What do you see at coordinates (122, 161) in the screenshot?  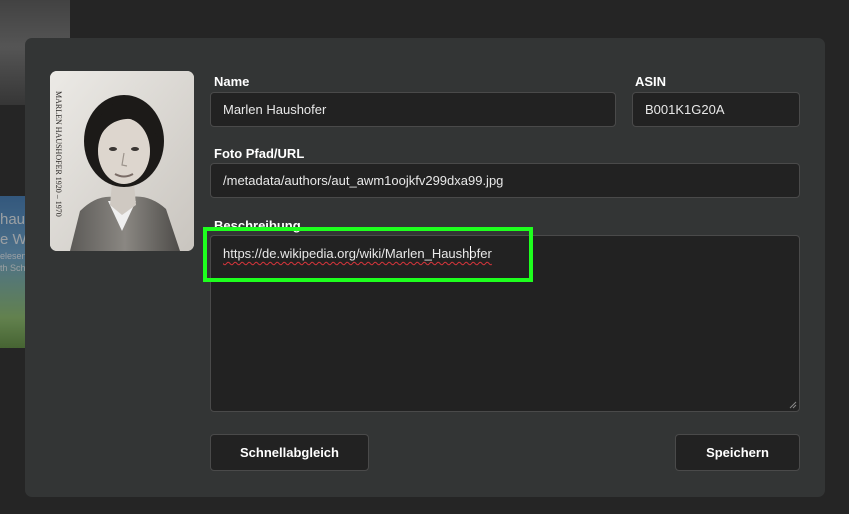 I see `author-photo: MARLEN HAUSHOFER 1920 – 1970` at bounding box center [122, 161].